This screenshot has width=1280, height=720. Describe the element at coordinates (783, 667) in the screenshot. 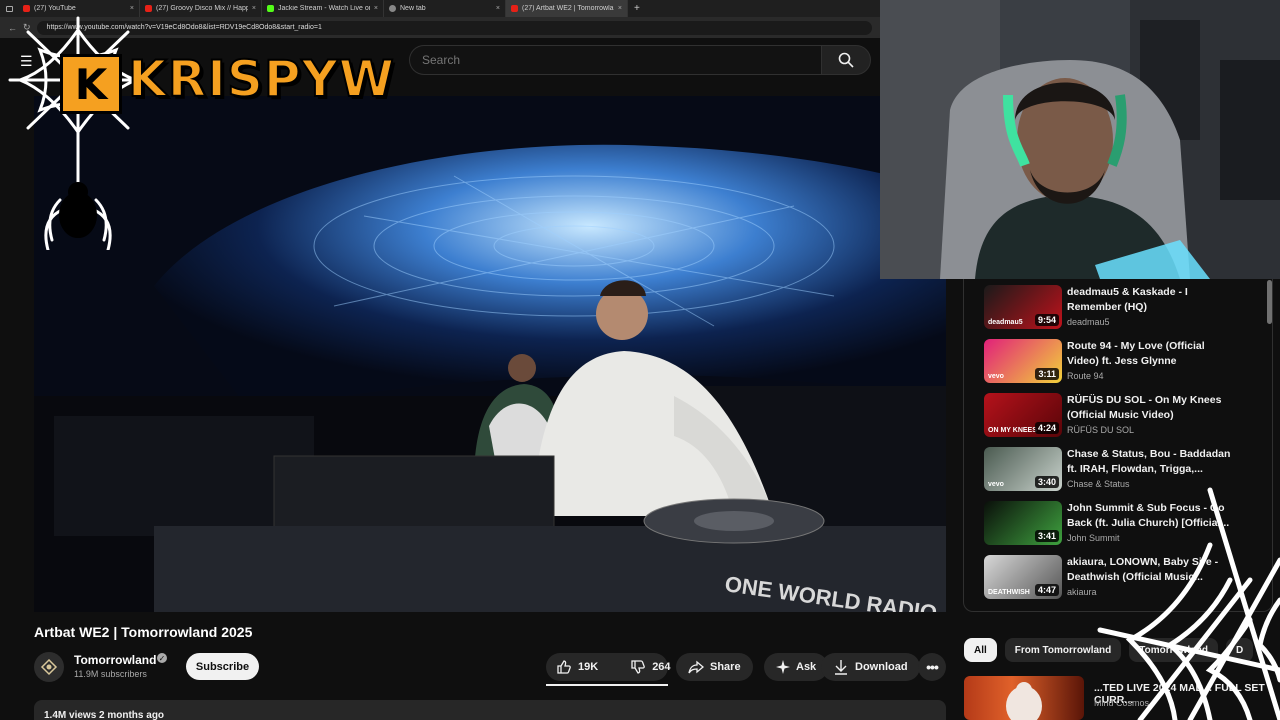

I see `sparkle-icon` at that location.